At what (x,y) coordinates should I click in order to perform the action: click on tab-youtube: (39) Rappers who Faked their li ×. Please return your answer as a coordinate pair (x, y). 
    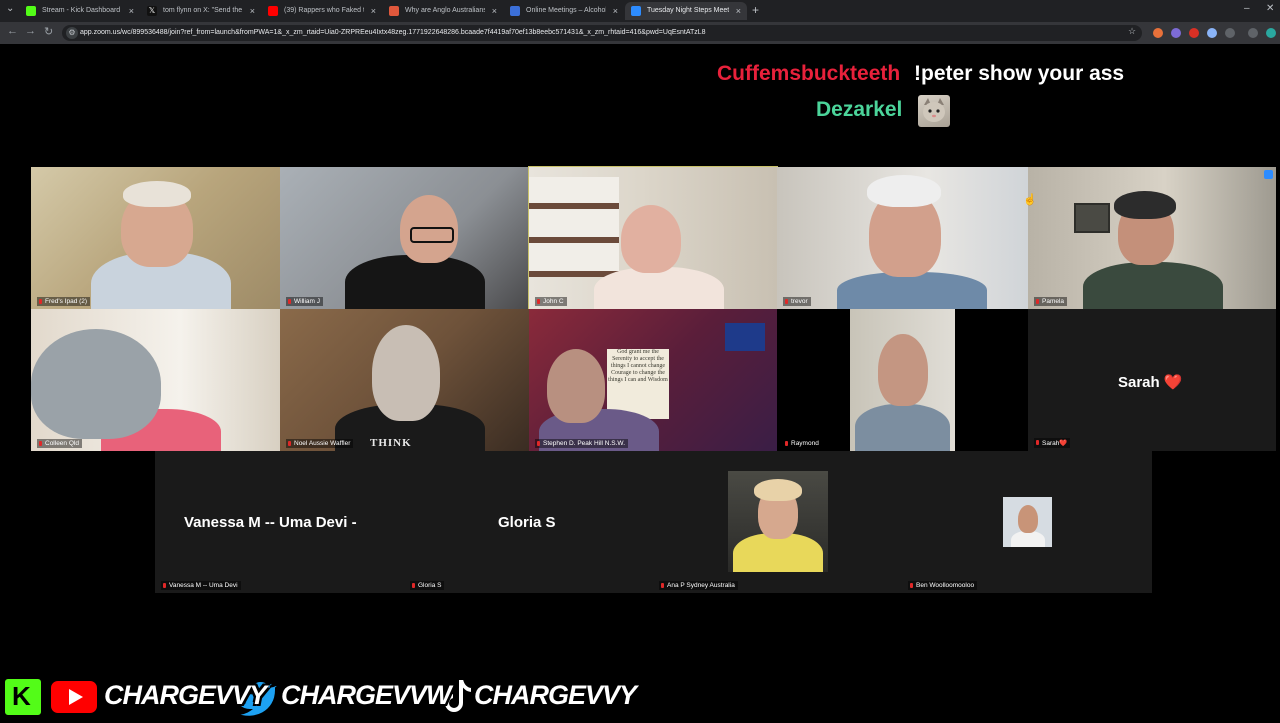
    Looking at the image, I should click on (322, 11).